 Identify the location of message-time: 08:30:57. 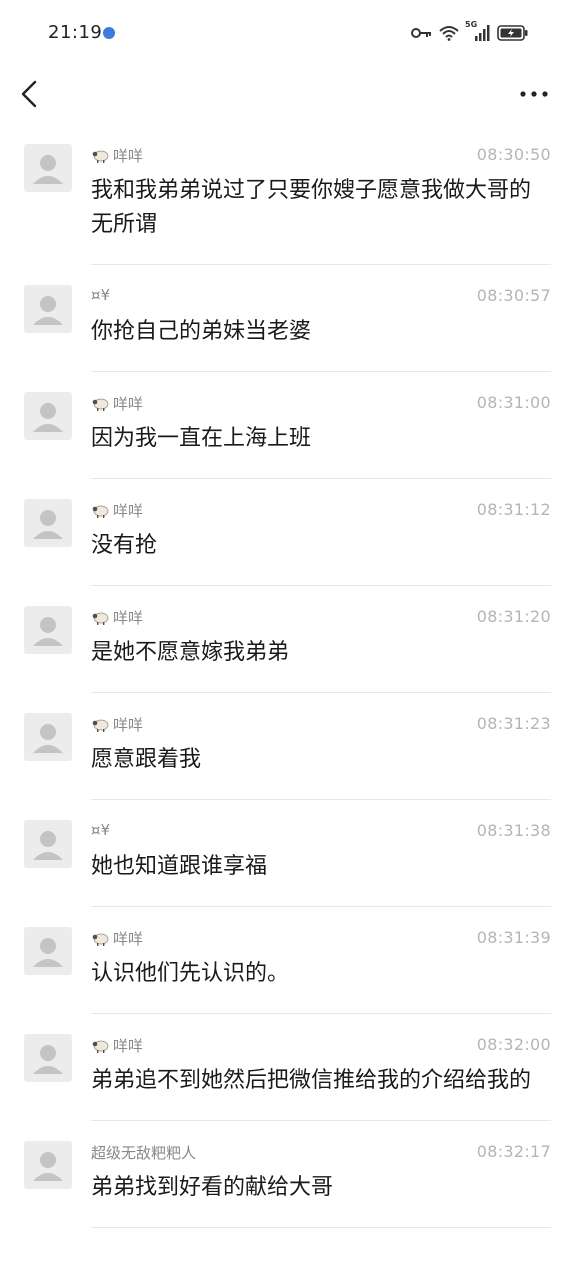
(513, 295).